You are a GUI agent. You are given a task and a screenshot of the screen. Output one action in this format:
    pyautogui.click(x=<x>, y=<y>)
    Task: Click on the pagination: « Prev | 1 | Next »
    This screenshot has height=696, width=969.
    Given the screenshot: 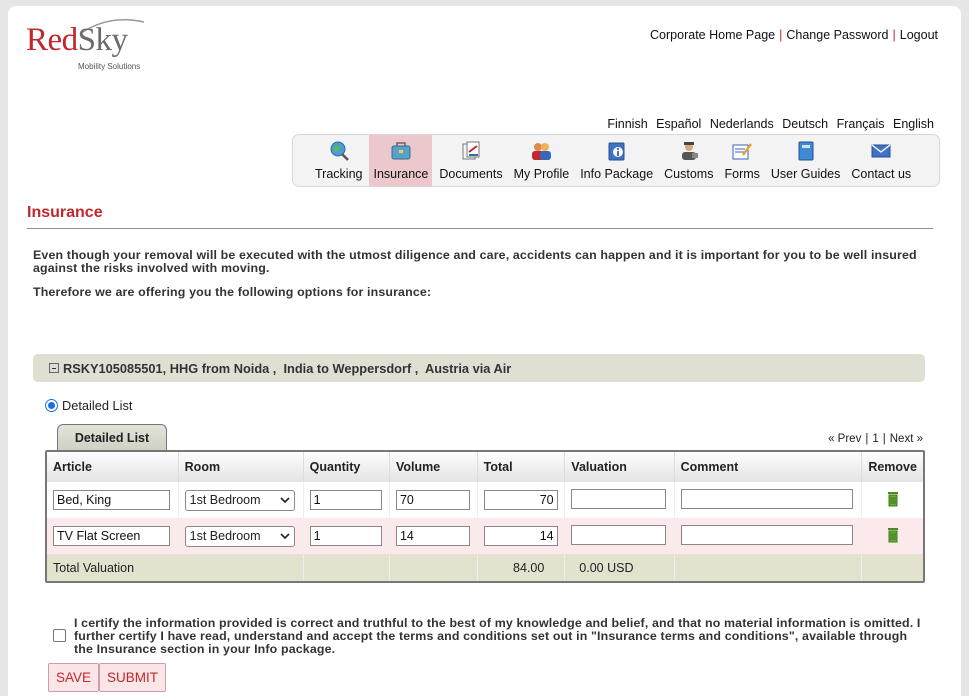 What is the action you would take?
    pyautogui.click(x=875, y=439)
    